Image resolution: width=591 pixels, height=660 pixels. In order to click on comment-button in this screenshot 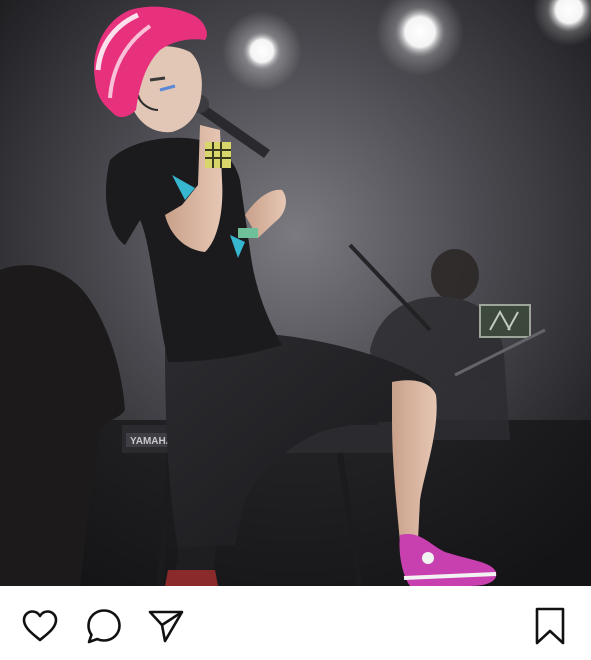, I will do `click(104, 626)`.